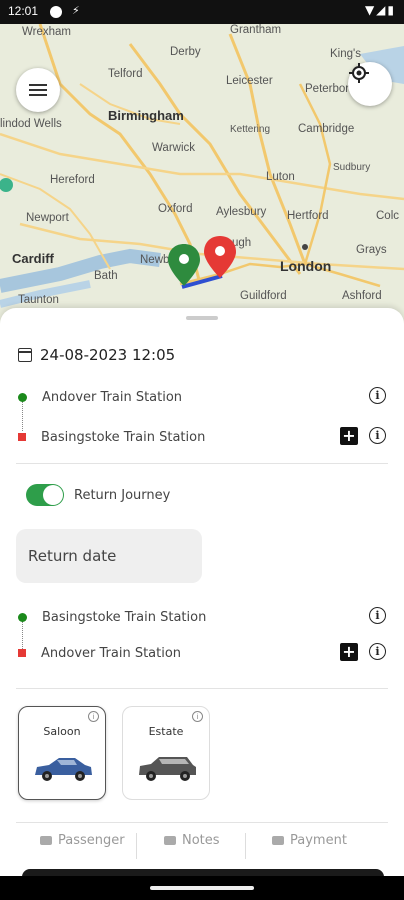  Describe the element at coordinates (31, 124) in the screenshot. I see `map-label: lindod Wells` at that location.